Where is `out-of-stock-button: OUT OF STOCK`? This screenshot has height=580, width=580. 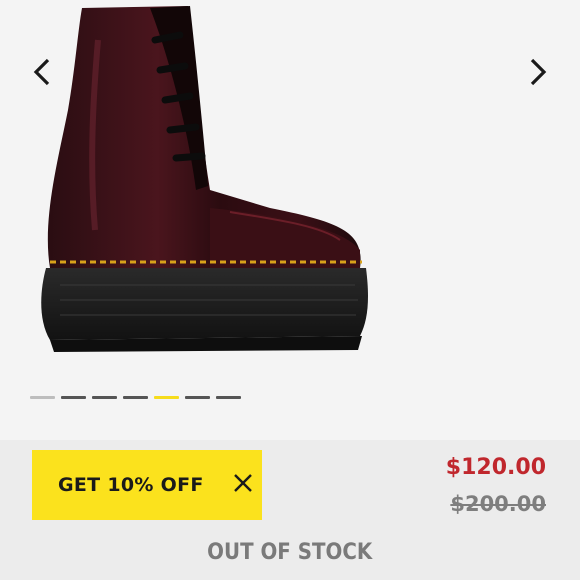 out-of-stock-button: OUT OF STOCK is located at coordinates (290, 552).